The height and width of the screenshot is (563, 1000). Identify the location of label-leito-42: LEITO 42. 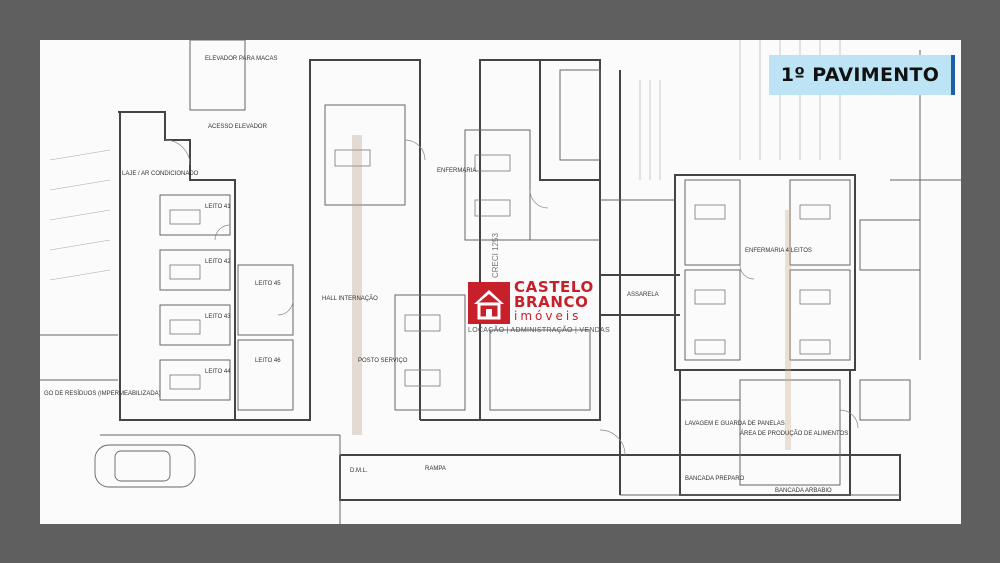
(218, 262).